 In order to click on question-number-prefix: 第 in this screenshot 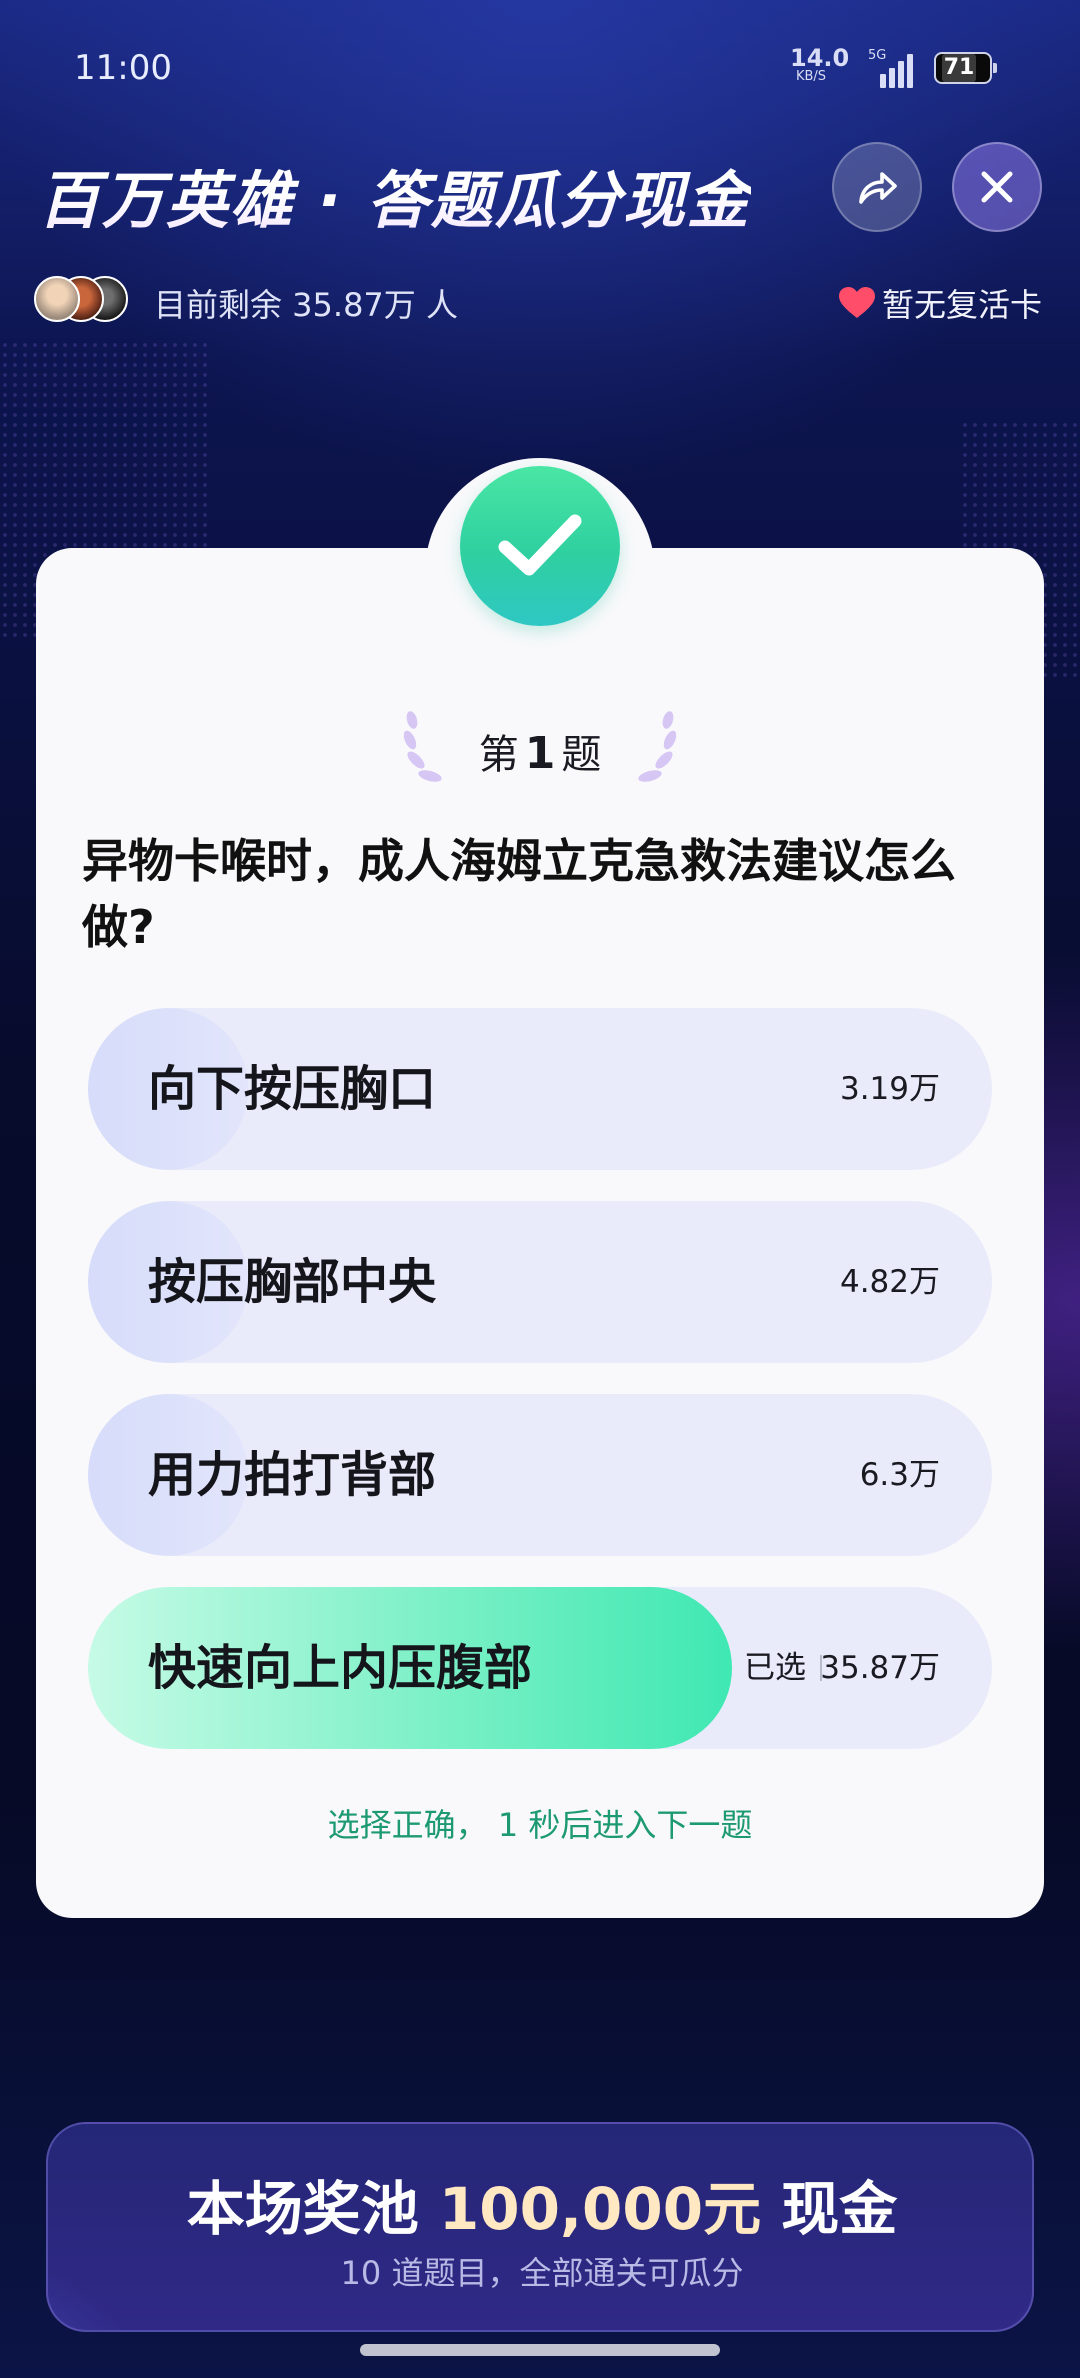, I will do `click(498, 755)`.